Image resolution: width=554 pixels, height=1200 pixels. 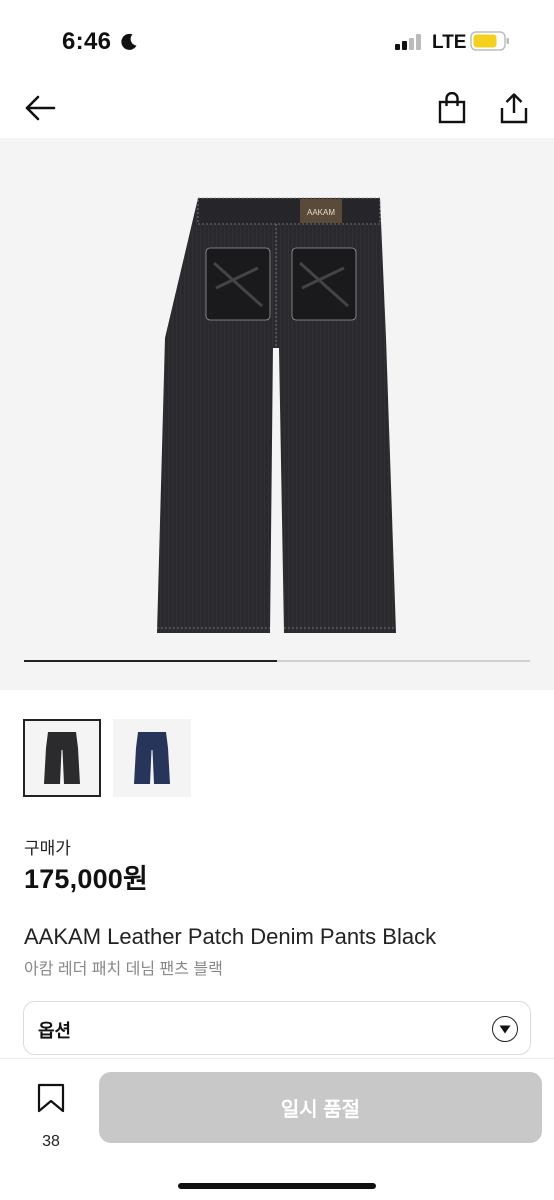 I want to click on shopping-bag-button, so click(x=452, y=108).